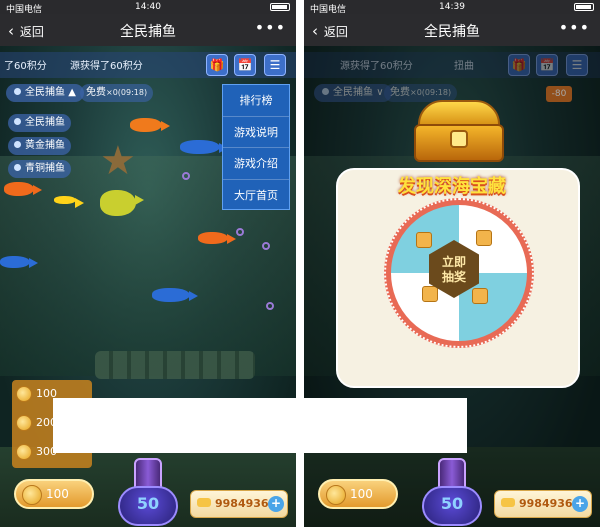  I want to click on room-option-0: 全民捕鱼, so click(39, 123).